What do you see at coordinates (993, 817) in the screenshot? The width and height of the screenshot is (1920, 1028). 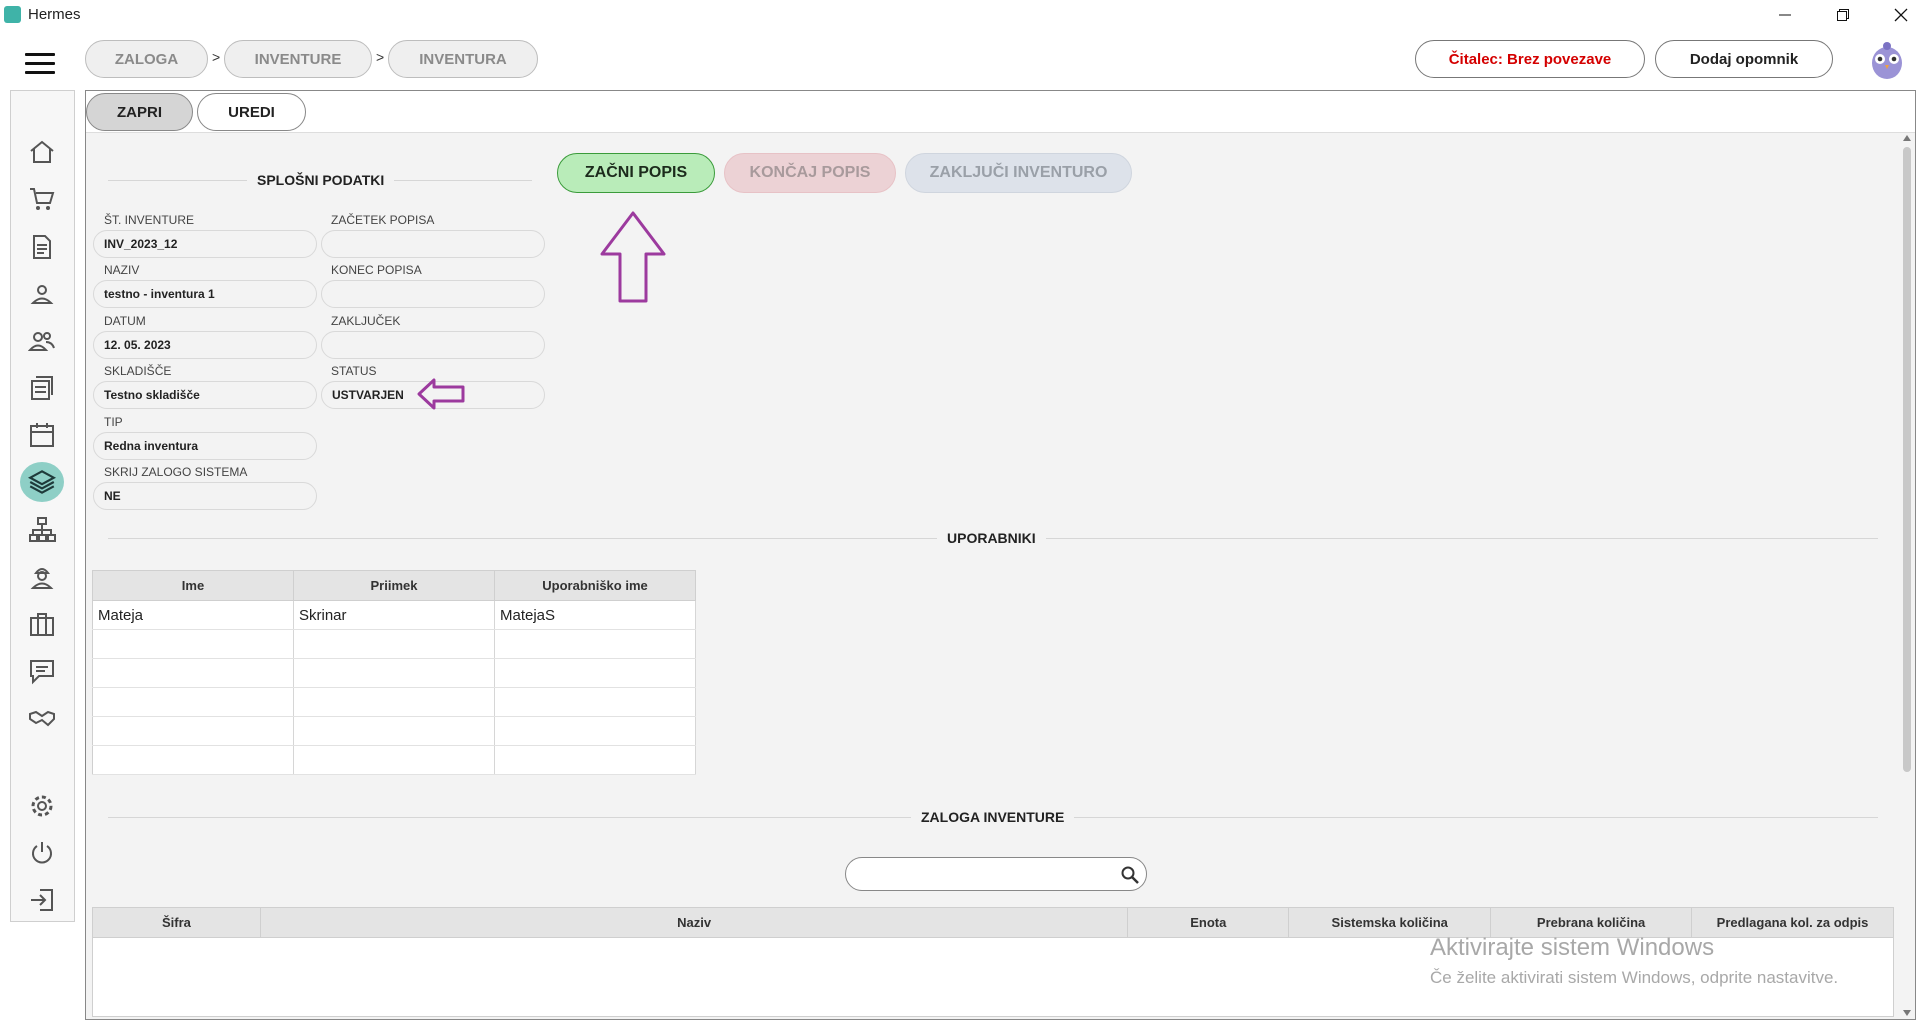 I see `stock-section-title: ZALOGA INVENTURE` at bounding box center [993, 817].